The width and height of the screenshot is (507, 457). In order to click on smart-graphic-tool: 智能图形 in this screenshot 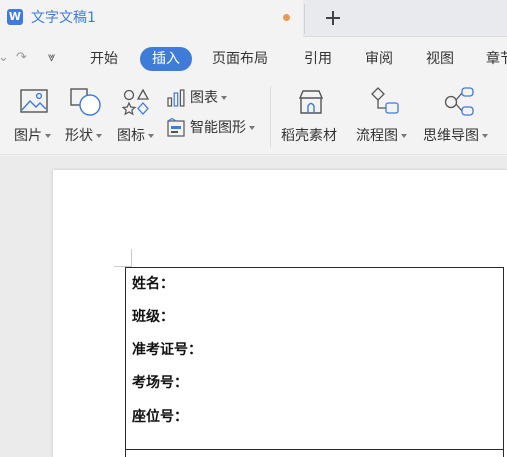, I will do `click(215, 129)`.